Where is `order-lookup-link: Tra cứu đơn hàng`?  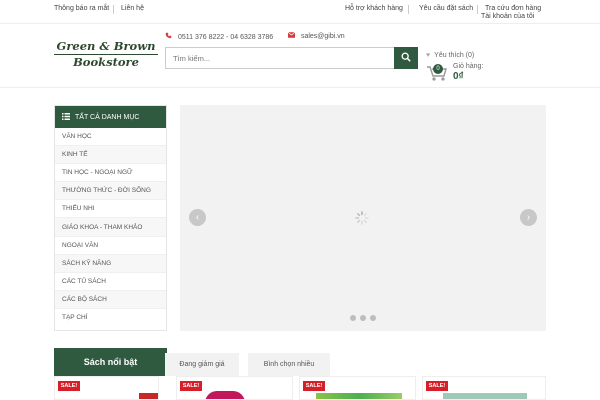
order-lookup-link: Tra cứu đơn hàng is located at coordinates (513, 8).